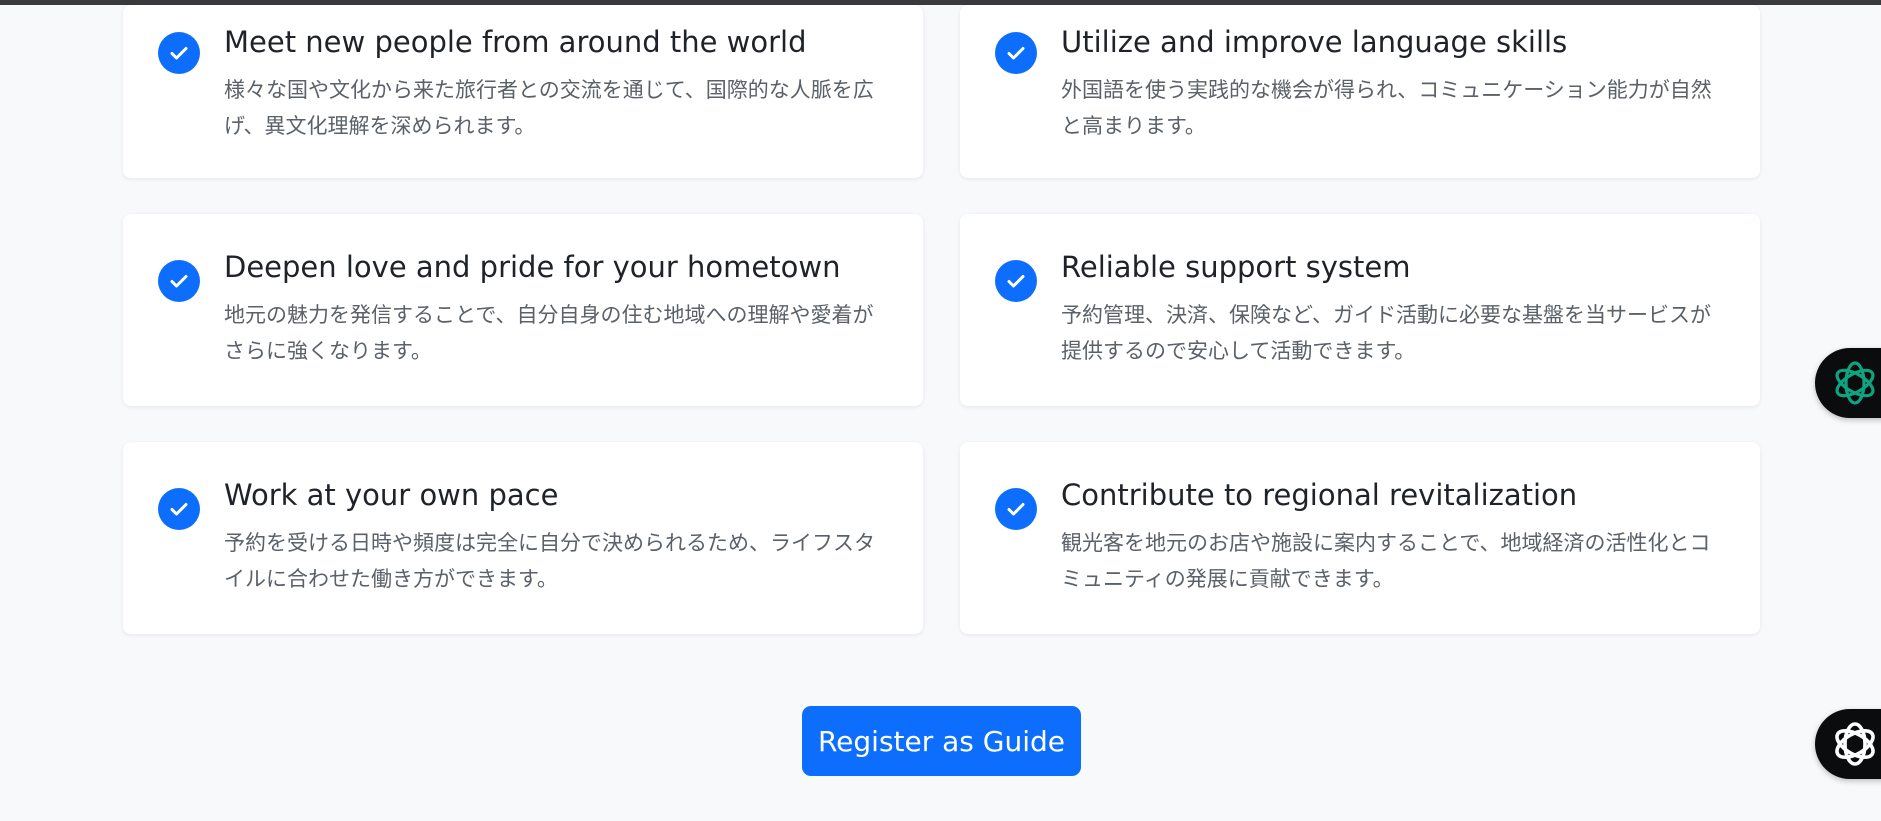 Image resolution: width=1881 pixels, height=821 pixels. I want to click on benefit-description: 外国語を使う実践的な機会が得られ、コミュニケーション能力が自然と高まります。, so click(1386, 108).